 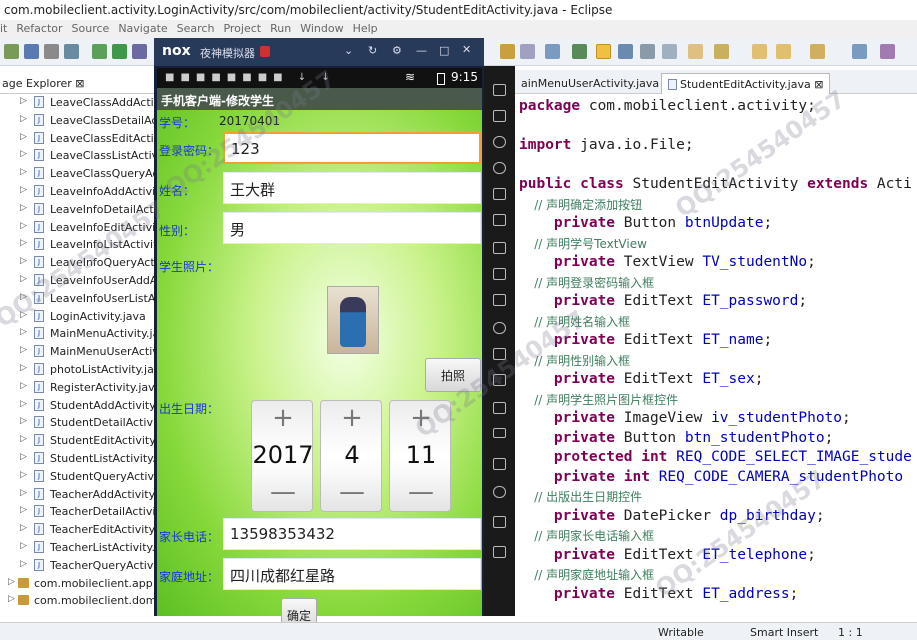 What do you see at coordinates (3, 27) in the screenshot?
I see `menu-item: it` at bounding box center [3, 27].